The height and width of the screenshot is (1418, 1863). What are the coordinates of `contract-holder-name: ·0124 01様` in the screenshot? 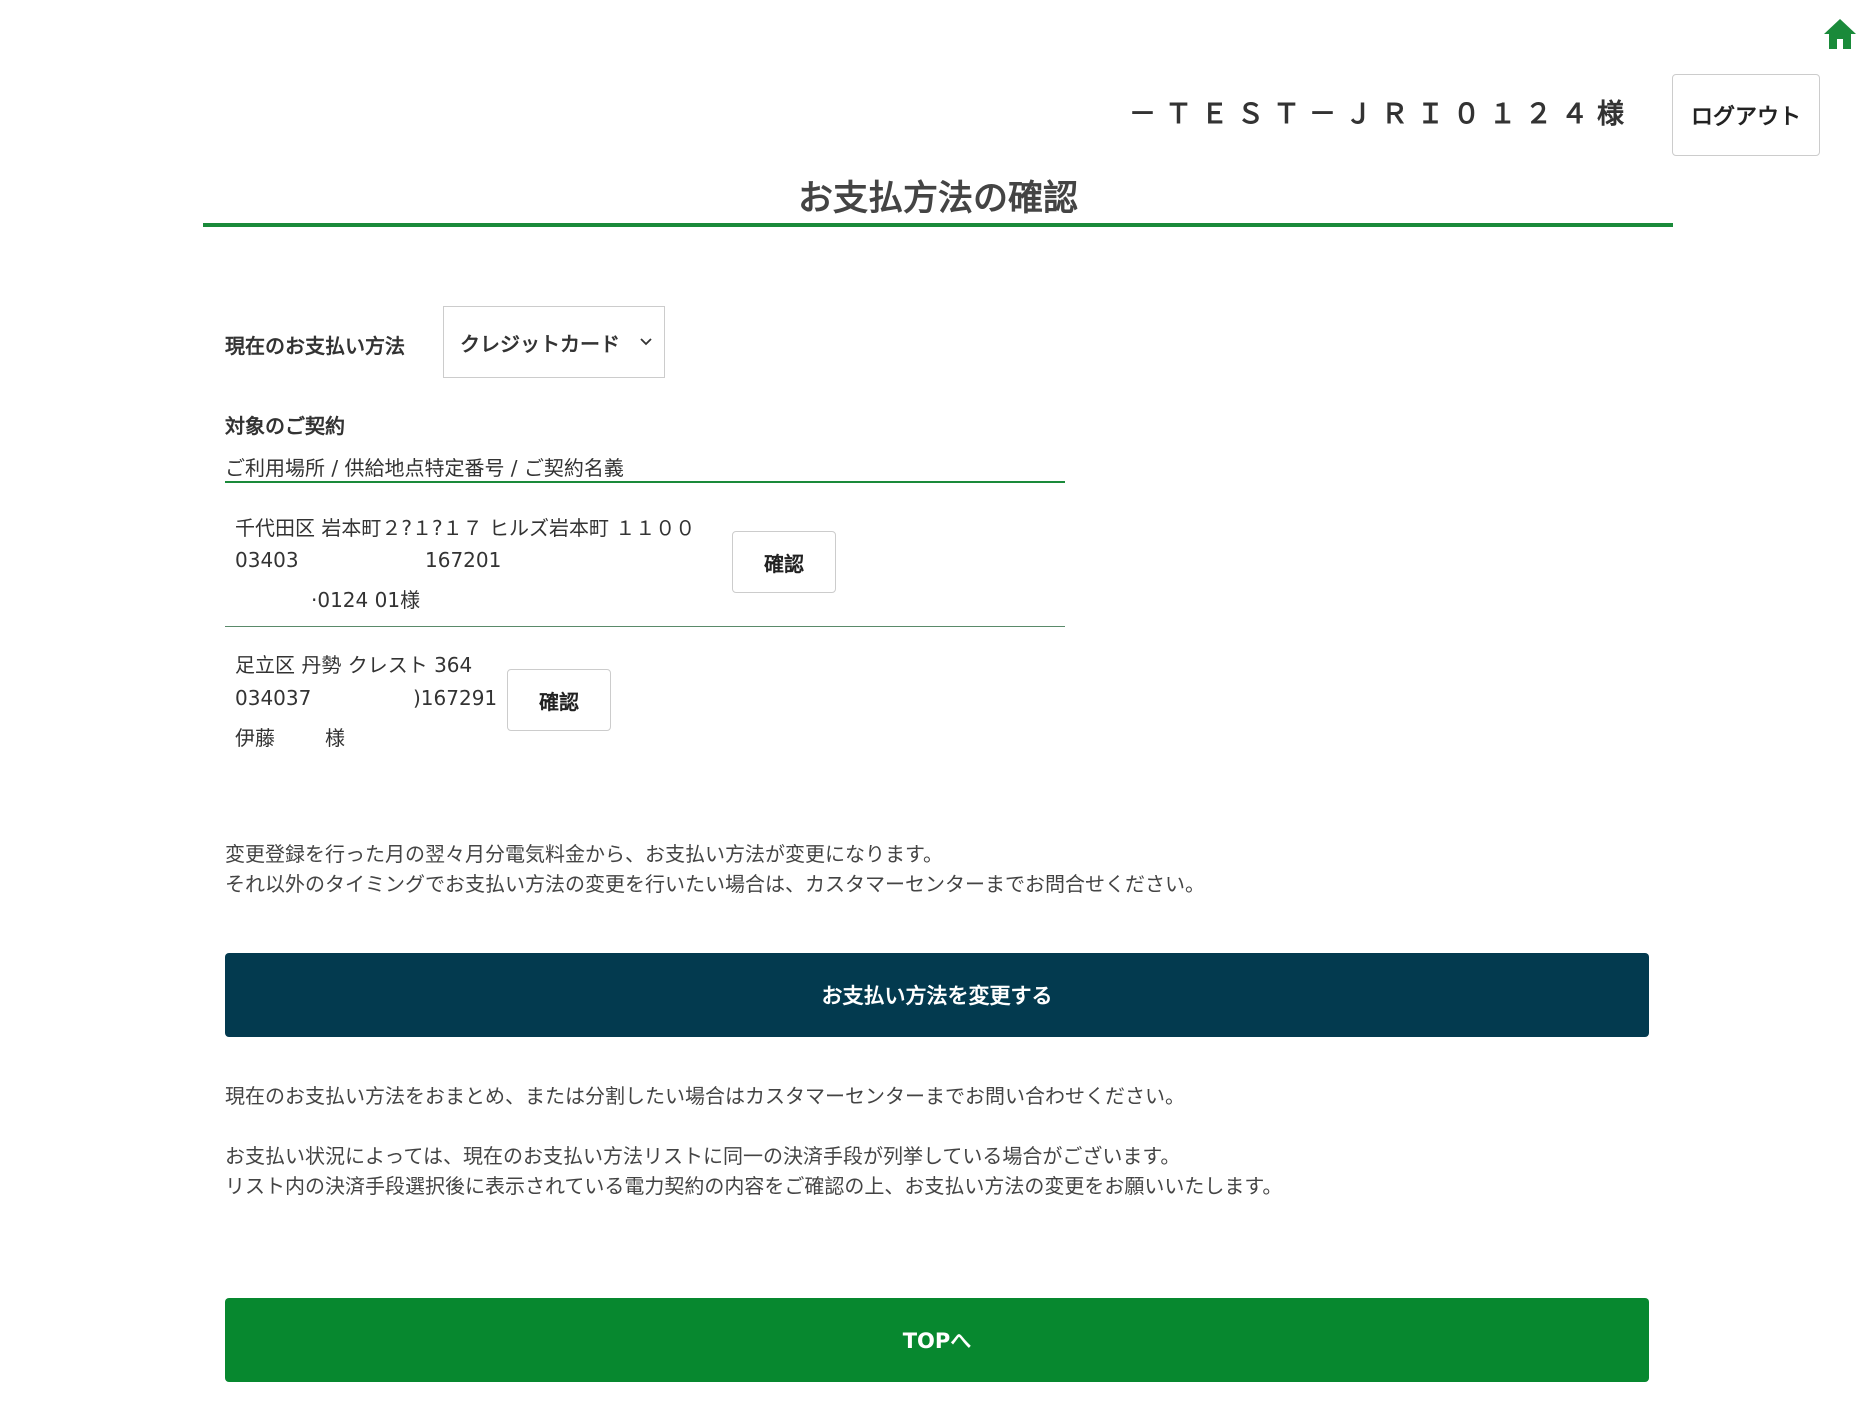 It's located at (366, 600).